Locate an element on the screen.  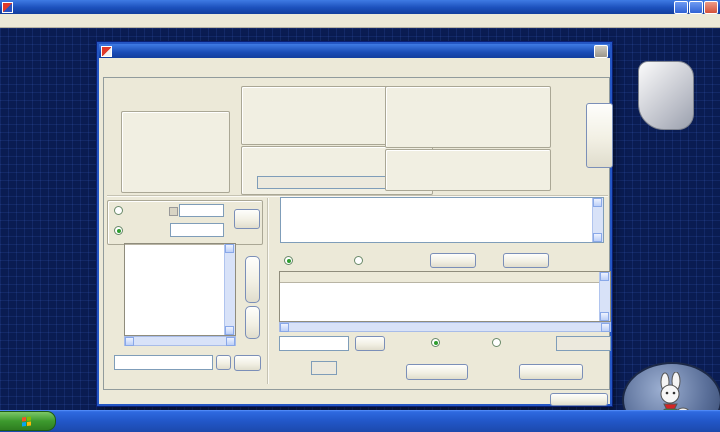
dialog-icon is located at coordinates (106, 51).